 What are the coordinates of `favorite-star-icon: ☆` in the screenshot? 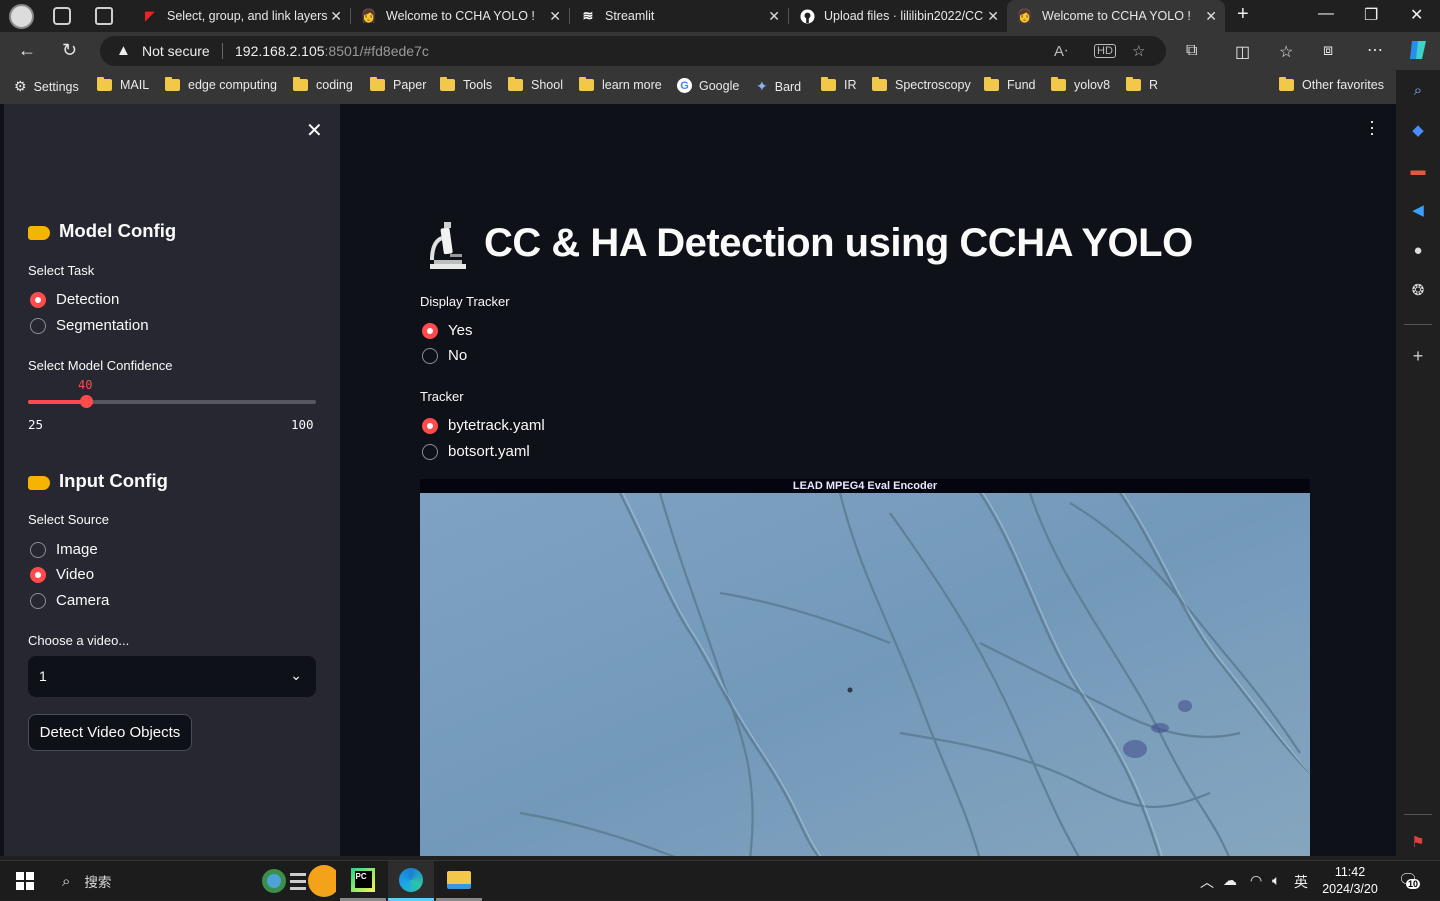 It's located at (1138, 51).